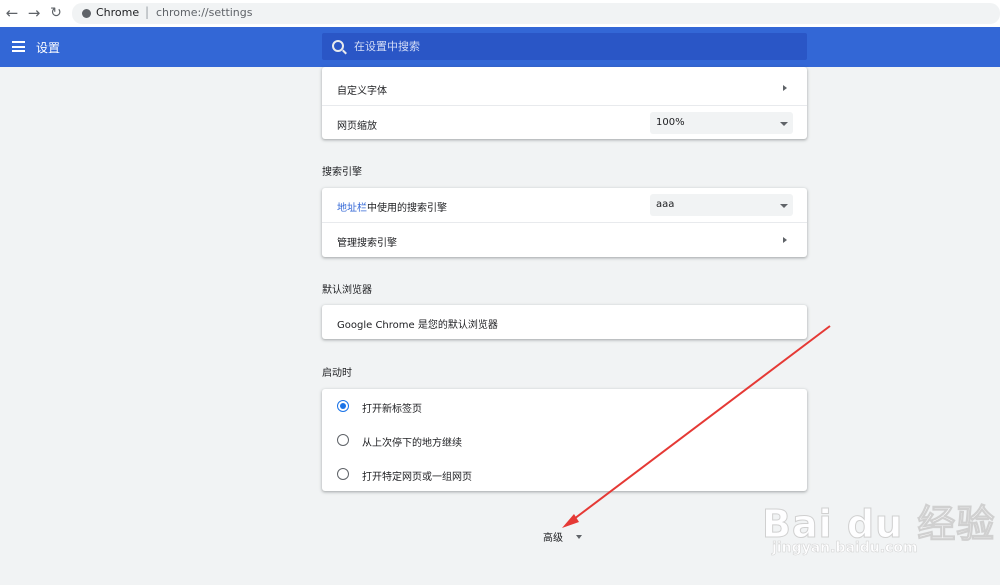 The height and width of the screenshot is (585, 1000). Describe the element at coordinates (392, 409) in the screenshot. I see `startup-option-label: 打开新标签页` at that location.